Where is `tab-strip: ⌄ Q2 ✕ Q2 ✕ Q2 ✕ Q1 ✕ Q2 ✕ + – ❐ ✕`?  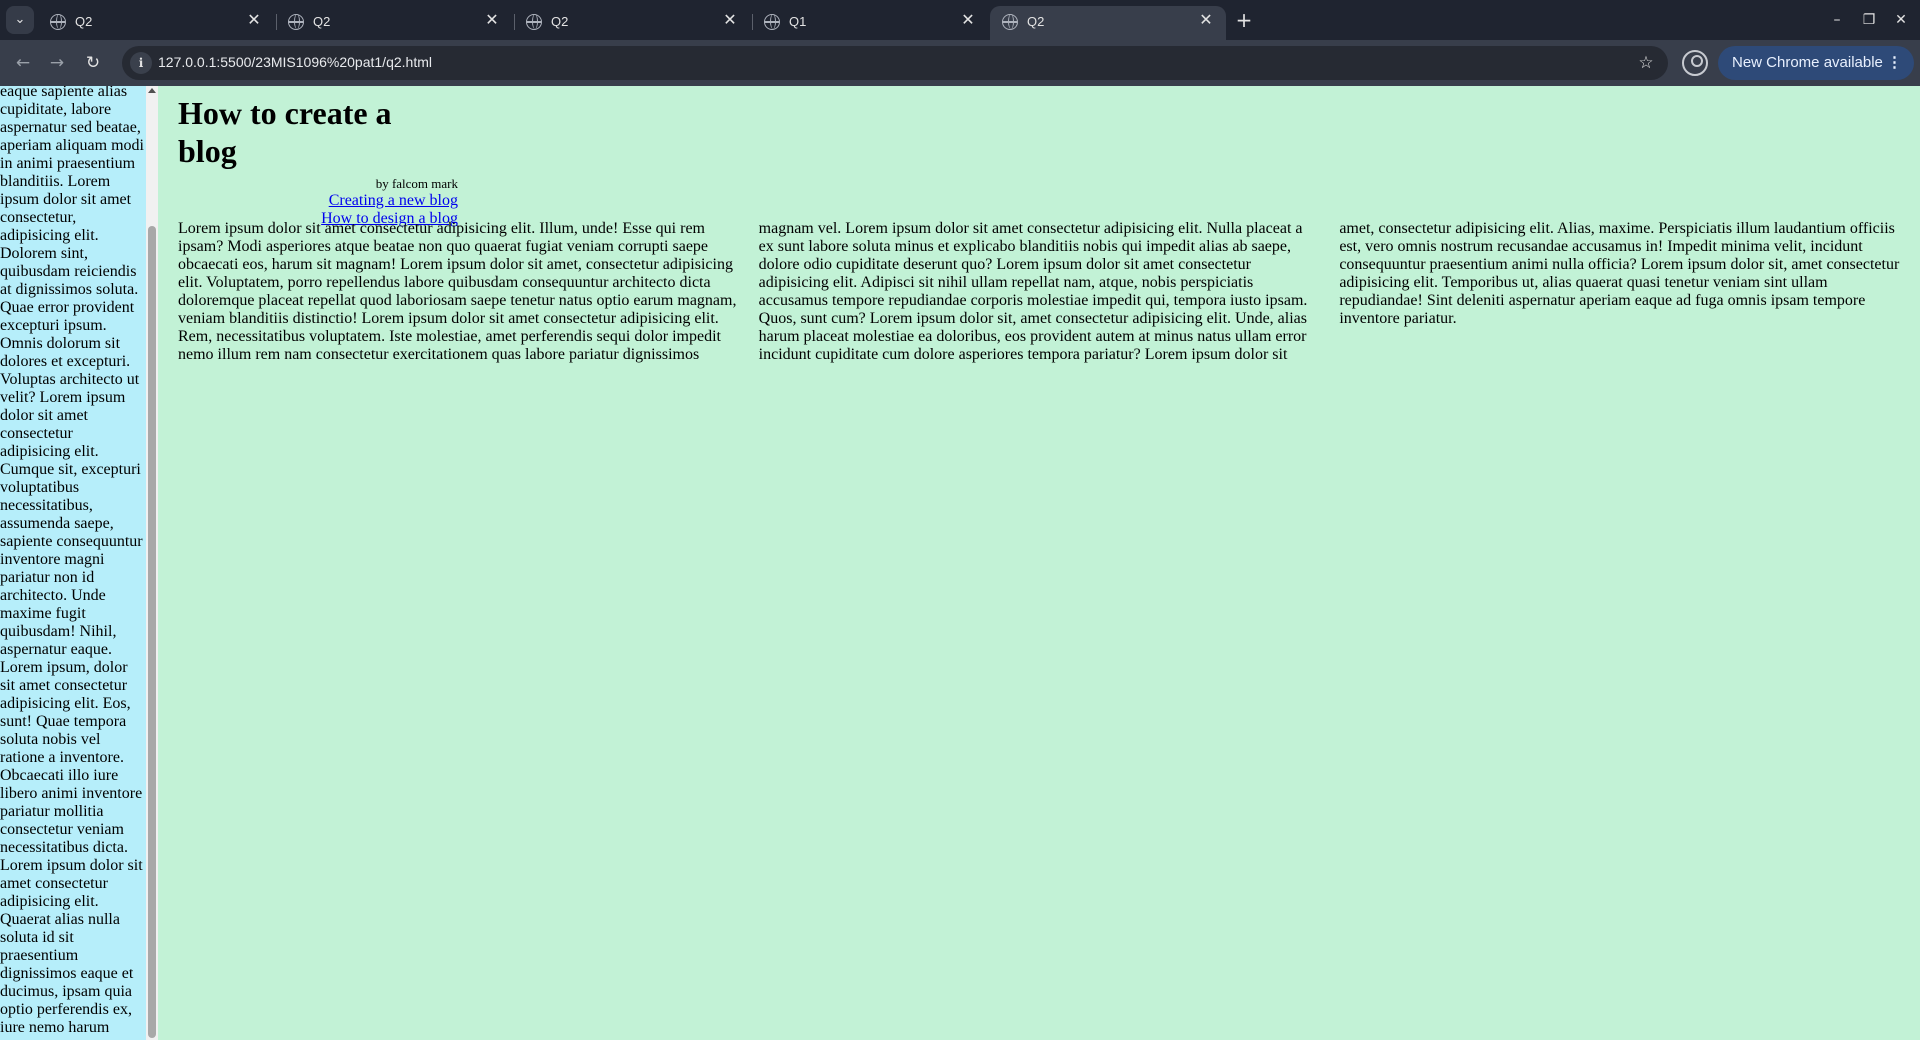 tab-strip: ⌄ Q2 ✕ Q2 ✕ Q2 ✕ Q1 ✕ Q2 ✕ + – ❐ ✕ is located at coordinates (960, 20).